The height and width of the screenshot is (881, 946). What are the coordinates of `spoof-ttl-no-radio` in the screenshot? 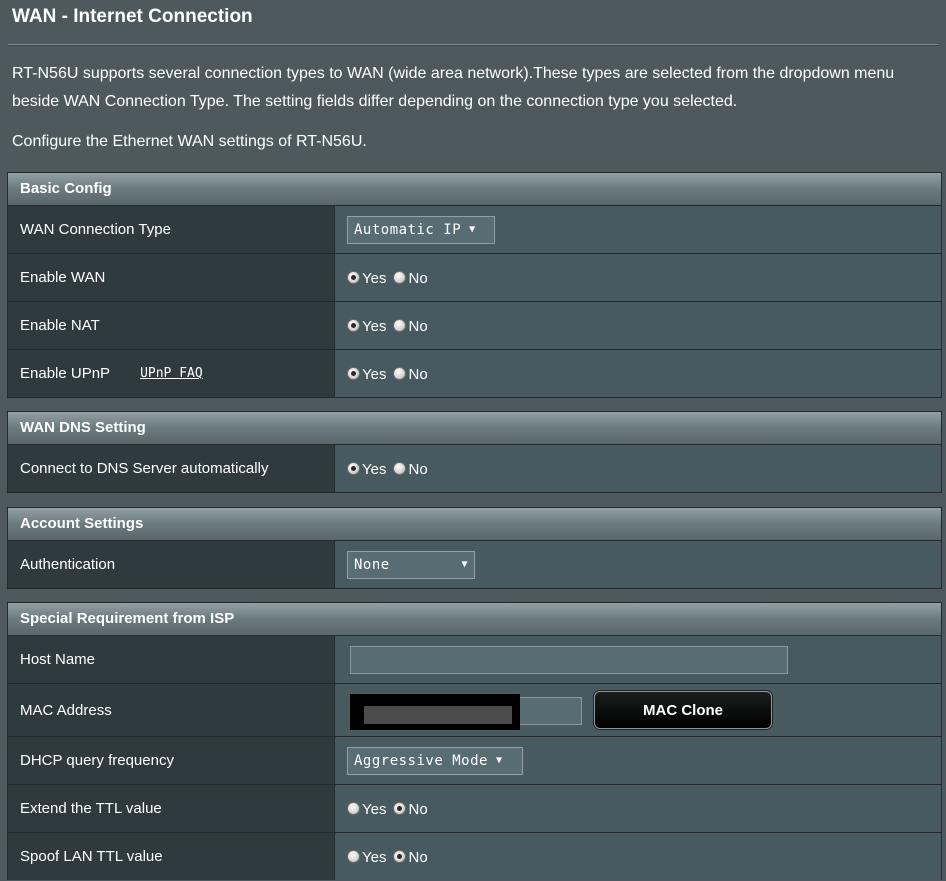 It's located at (400, 856).